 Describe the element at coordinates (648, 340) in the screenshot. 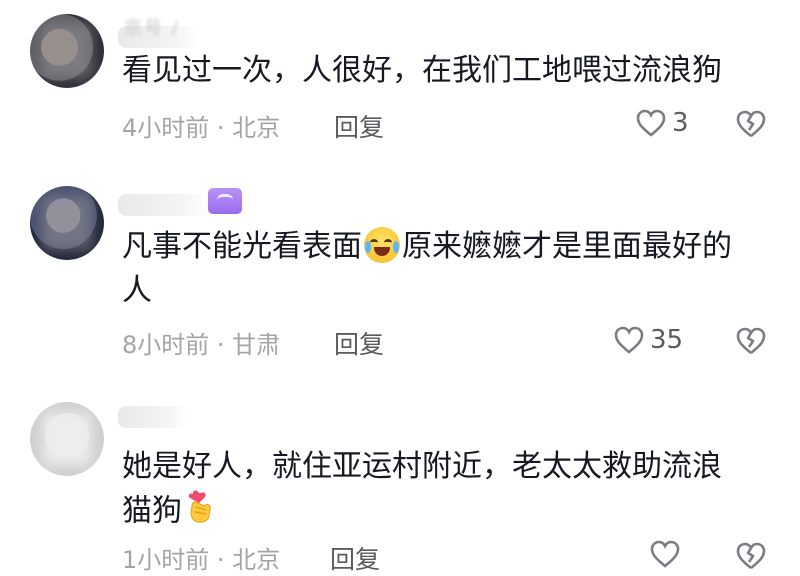

I see `like-button: 35` at that location.